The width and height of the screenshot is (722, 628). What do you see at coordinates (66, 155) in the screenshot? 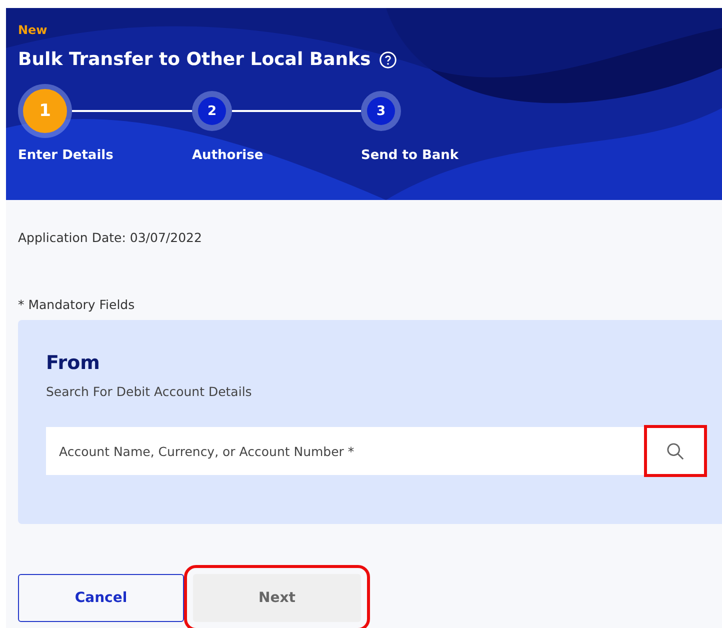
I see `step-label: Enter Details` at bounding box center [66, 155].